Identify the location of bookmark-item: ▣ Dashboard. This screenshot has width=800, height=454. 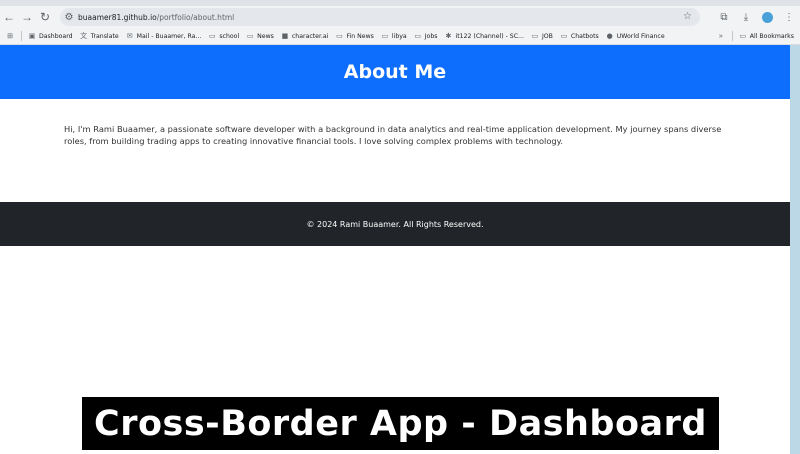
(50, 36).